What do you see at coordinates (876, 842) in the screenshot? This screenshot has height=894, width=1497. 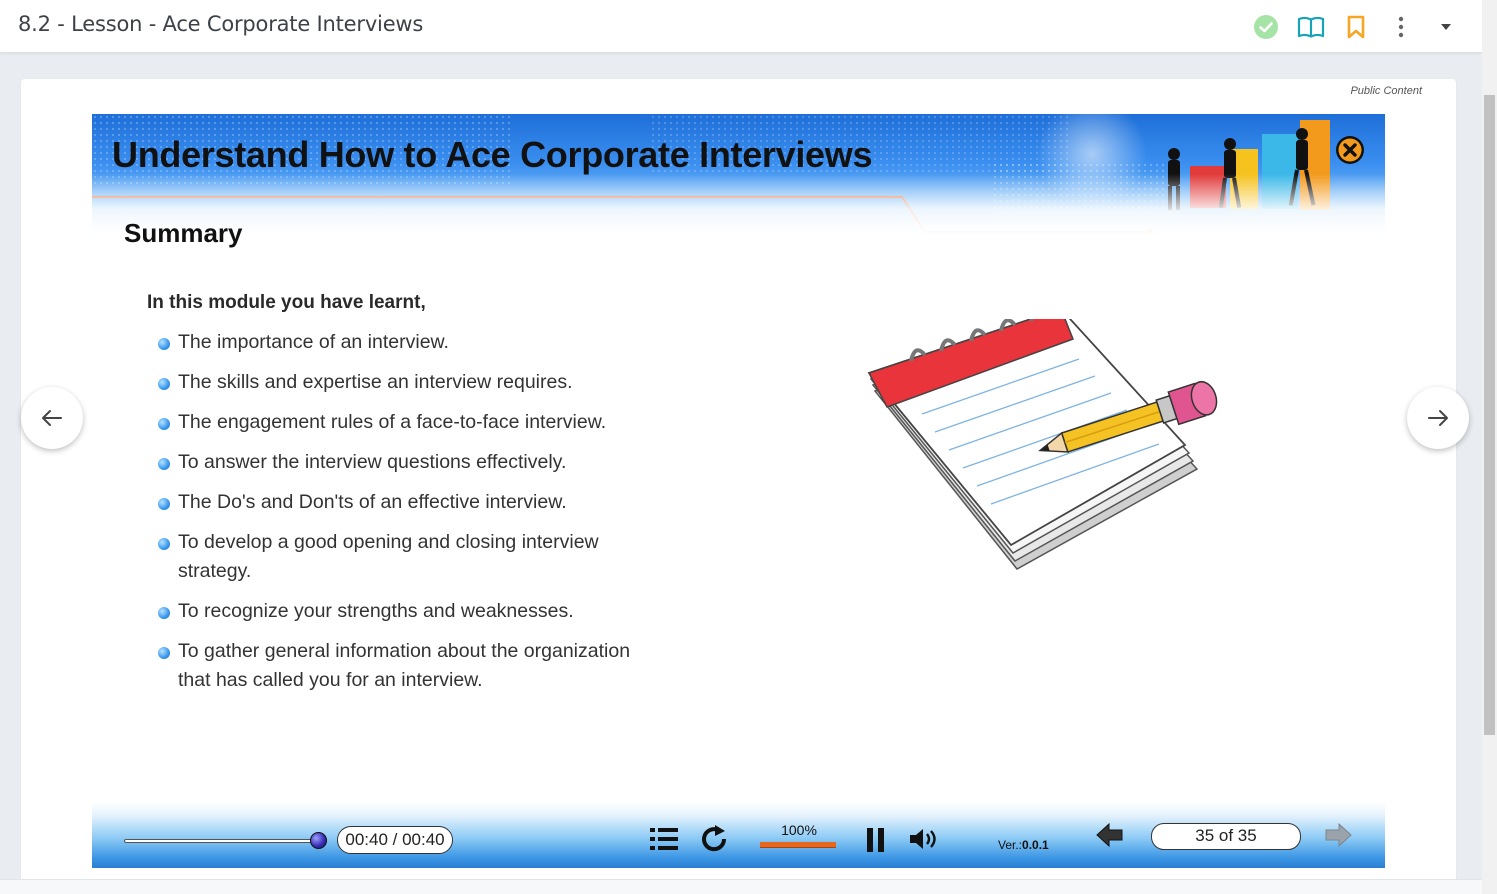 I see `pause-icon` at bounding box center [876, 842].